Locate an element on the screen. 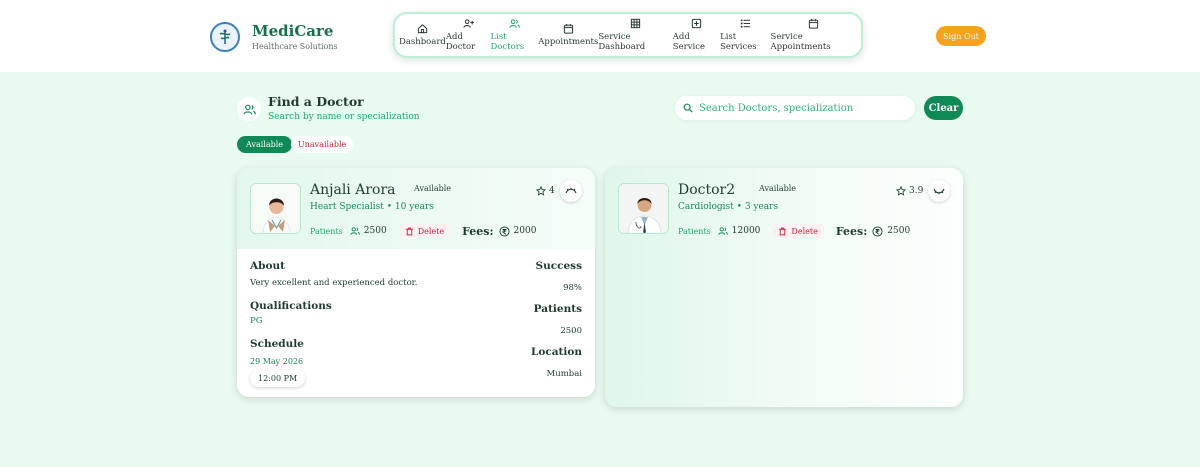 The width and height of the screenshot is (1200, 467). nav-label: List Doctors is located at coordinates (507, 42).